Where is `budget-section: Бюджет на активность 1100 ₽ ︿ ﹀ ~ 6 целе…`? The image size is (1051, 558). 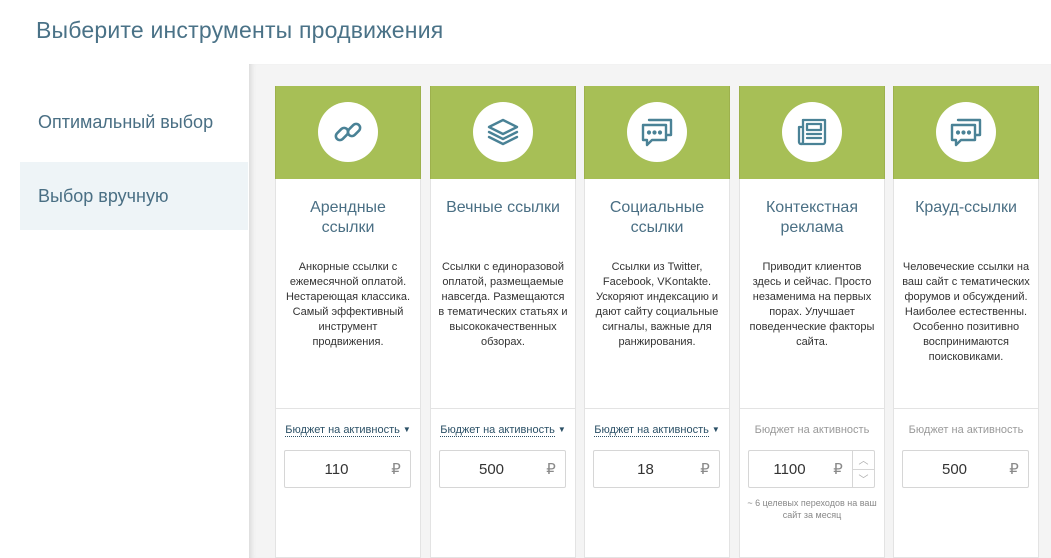 budget-section: Бюджет на активность 1100 ₽ ︿ ﹀ ~ 6 целе… is located at coordinates (812, 483).